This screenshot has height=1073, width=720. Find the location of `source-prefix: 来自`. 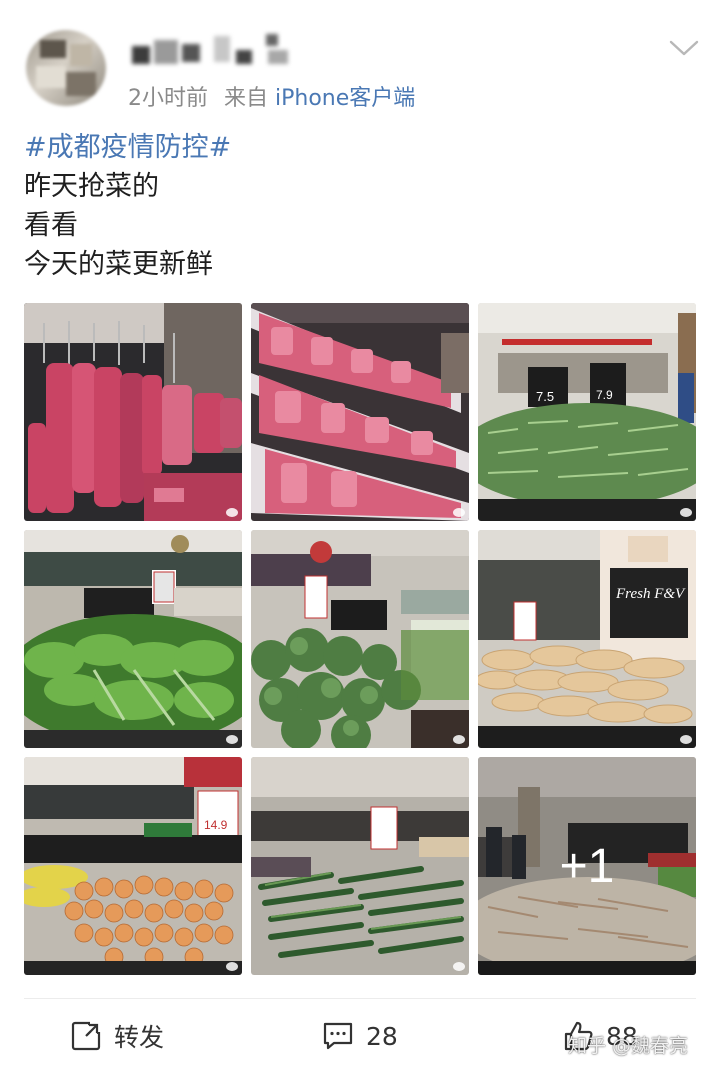

source-prefix: 来自 is located at coordinates (246, 98).